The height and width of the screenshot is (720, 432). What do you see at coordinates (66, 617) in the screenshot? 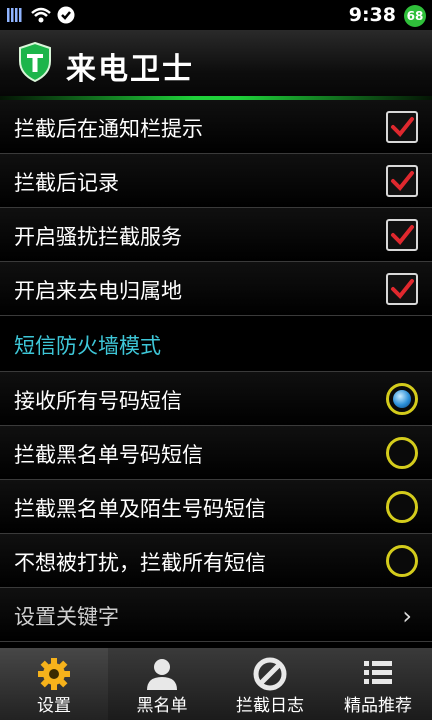
I see `keyword-label: 设置关键字` at bounding box center [66, 617].